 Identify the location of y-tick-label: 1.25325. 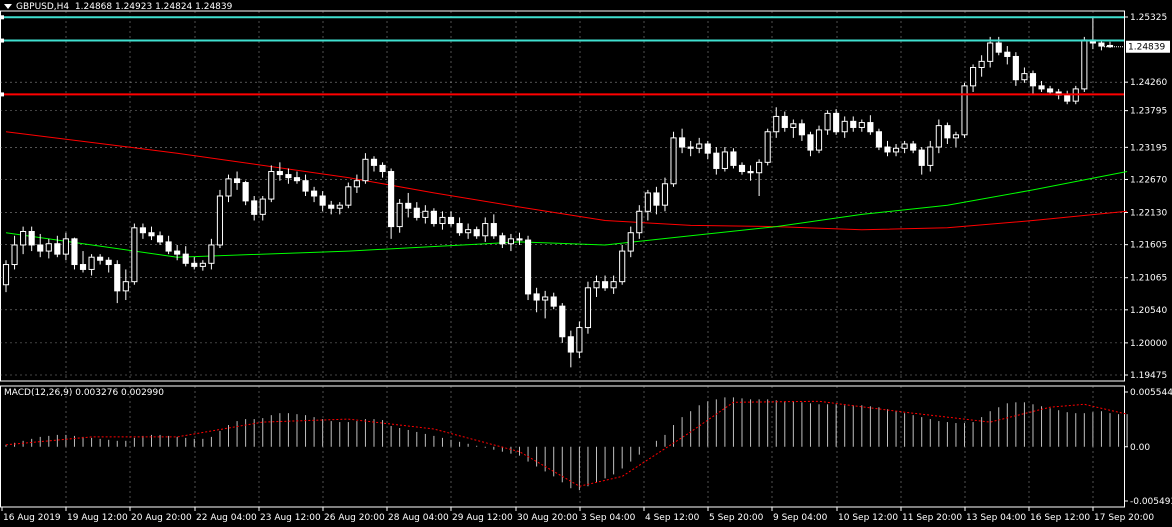
(1148, 18).